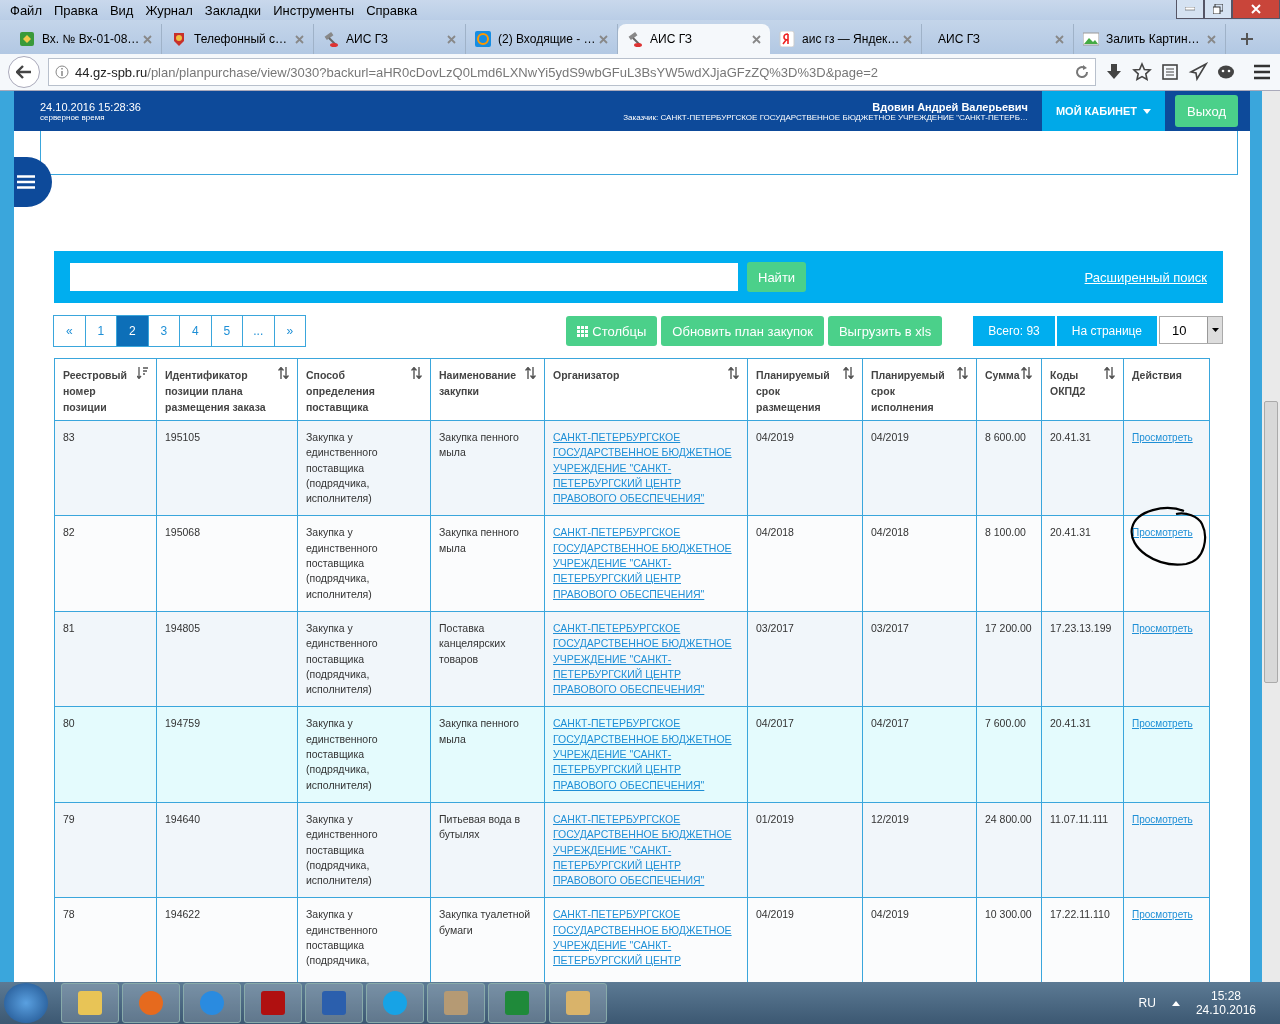 Image resolution: width=1280 pixels, height=1024 pixels. I want to click on table-cell: 20.41.31, so click(1082, 754).